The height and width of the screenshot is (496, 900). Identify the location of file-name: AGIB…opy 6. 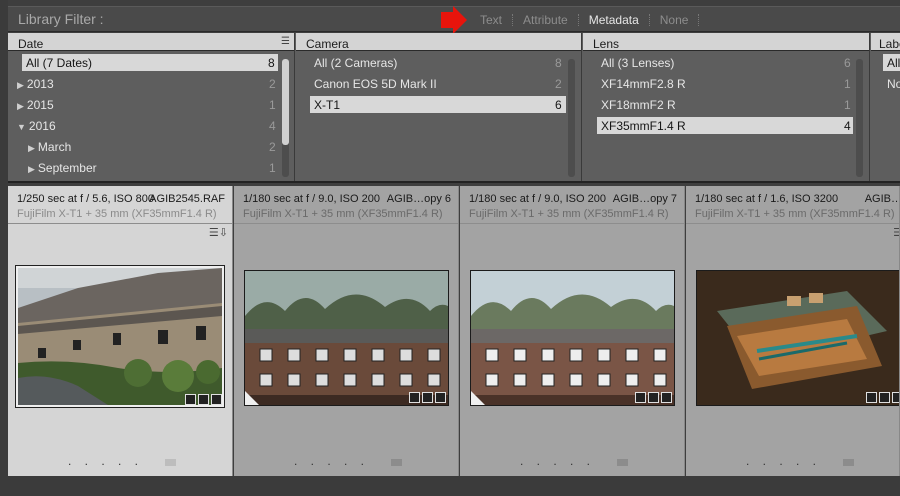
(418, 199).